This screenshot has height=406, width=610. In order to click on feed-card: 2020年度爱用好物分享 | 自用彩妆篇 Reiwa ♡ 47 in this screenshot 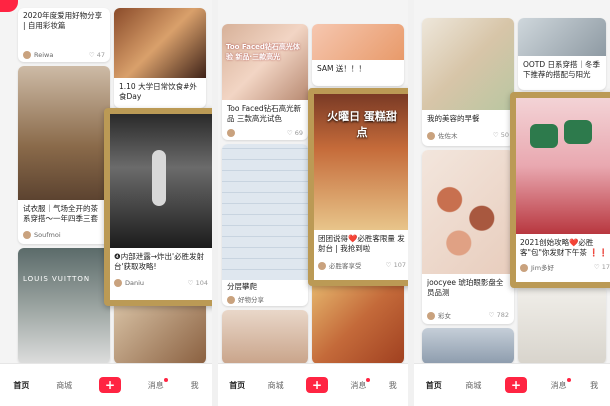, I will do `click(64, 35)`.